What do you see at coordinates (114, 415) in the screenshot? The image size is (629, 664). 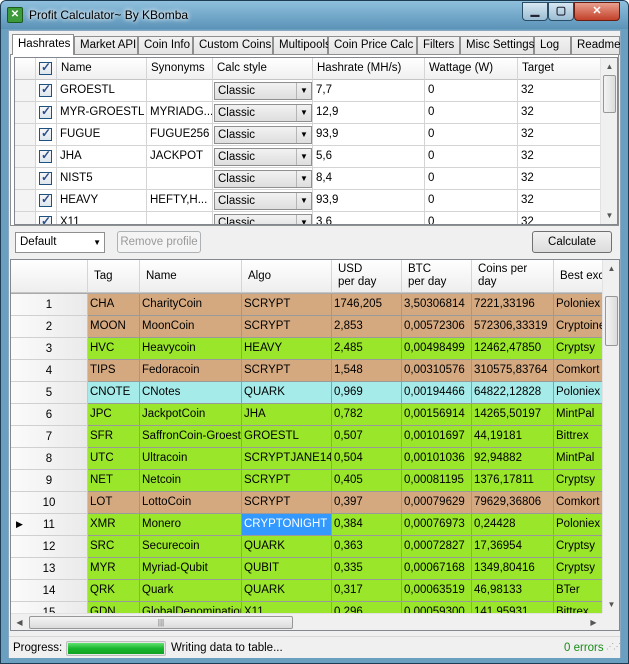 I see `results-cell-tag: JPC` at bounding box center [114, 415].